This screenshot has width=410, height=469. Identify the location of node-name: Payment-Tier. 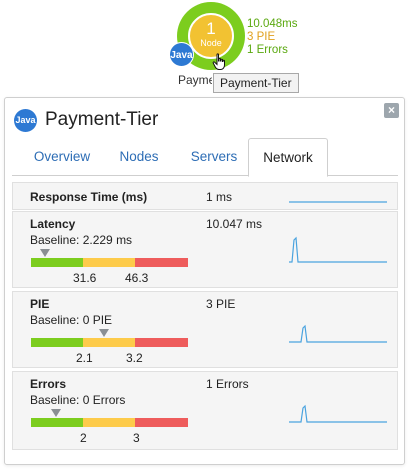
(195, 80).